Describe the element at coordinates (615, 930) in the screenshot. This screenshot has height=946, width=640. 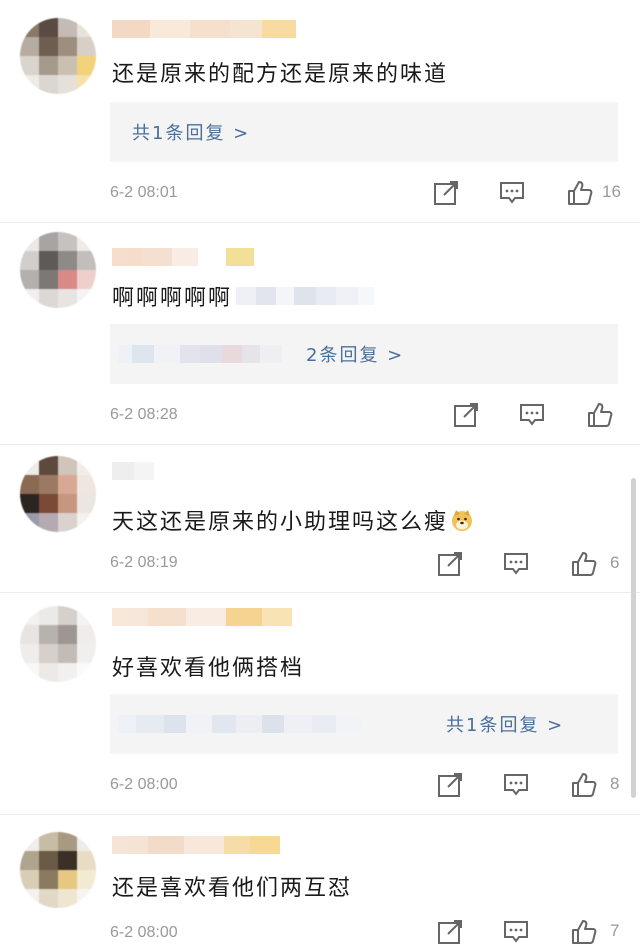
I see `like-count: 7` at that location.